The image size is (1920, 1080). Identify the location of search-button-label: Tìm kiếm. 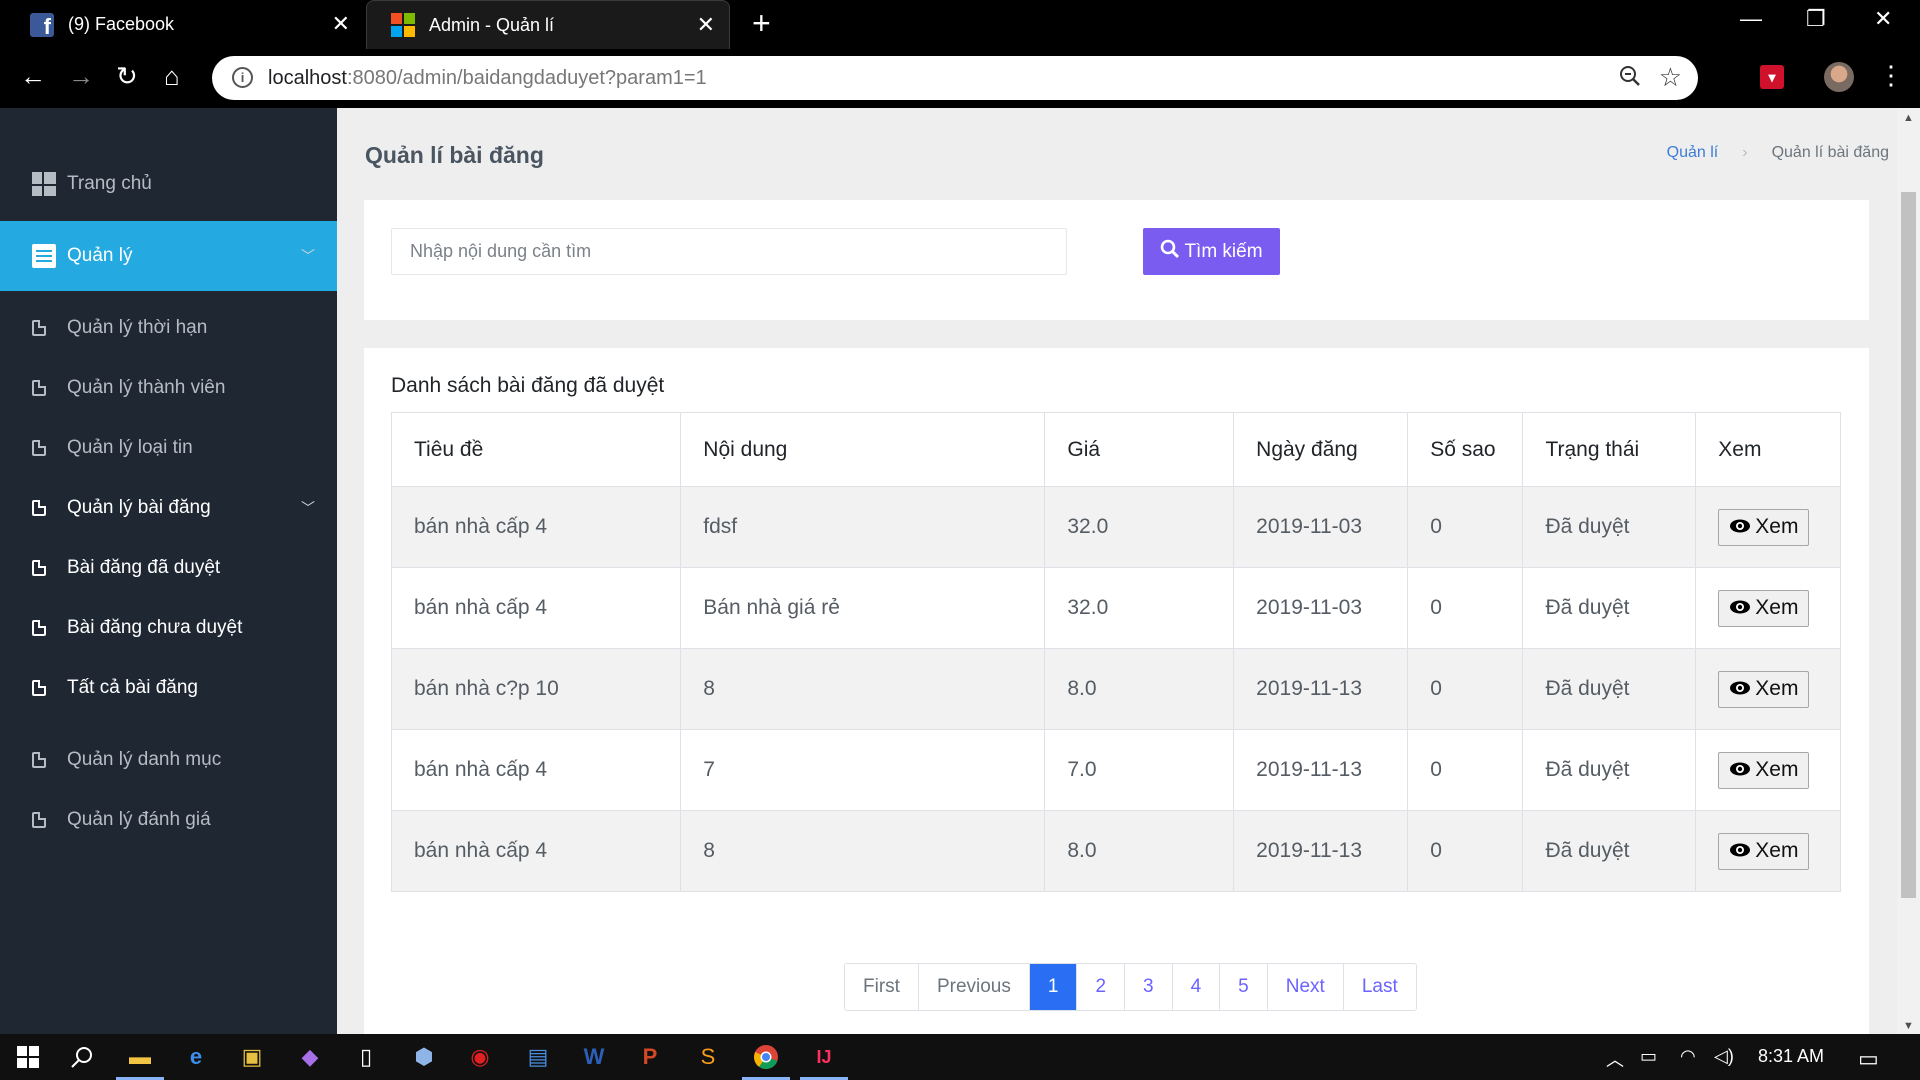
(1223, 251).